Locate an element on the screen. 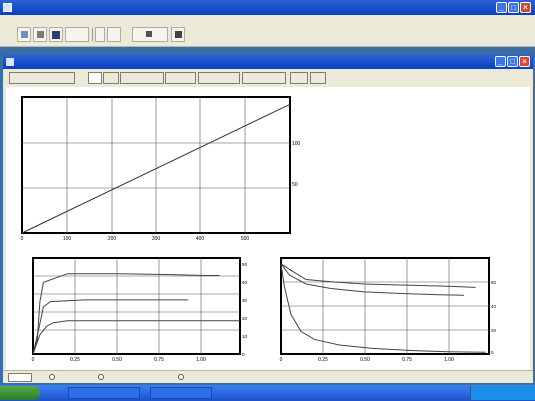 The height and width of the screenshot is (401, 535). start-button is located at coordinates (20, 393).